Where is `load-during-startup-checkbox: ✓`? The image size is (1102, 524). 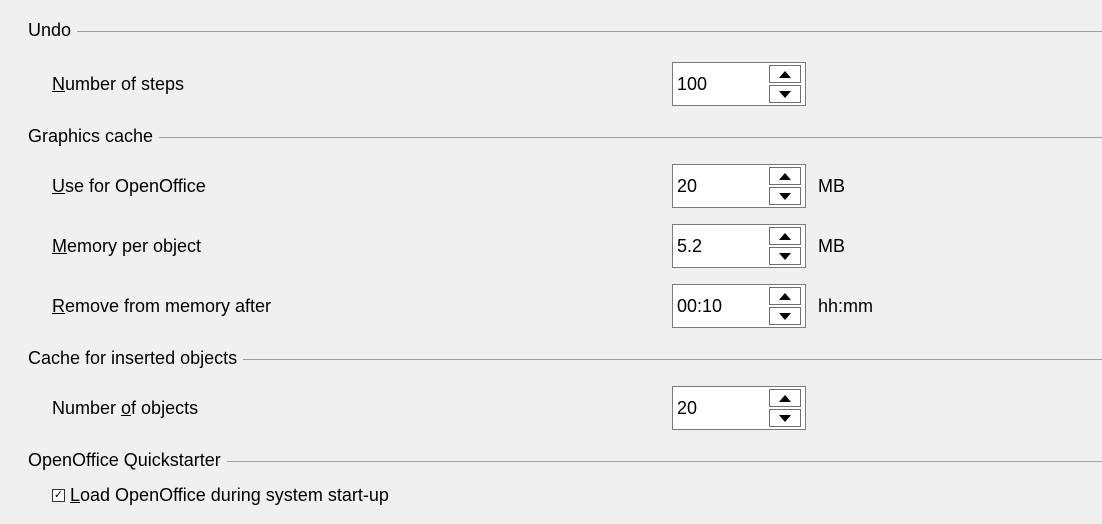 load-during-startup-checkbox: ✓ is located at coordinates (58, 495).